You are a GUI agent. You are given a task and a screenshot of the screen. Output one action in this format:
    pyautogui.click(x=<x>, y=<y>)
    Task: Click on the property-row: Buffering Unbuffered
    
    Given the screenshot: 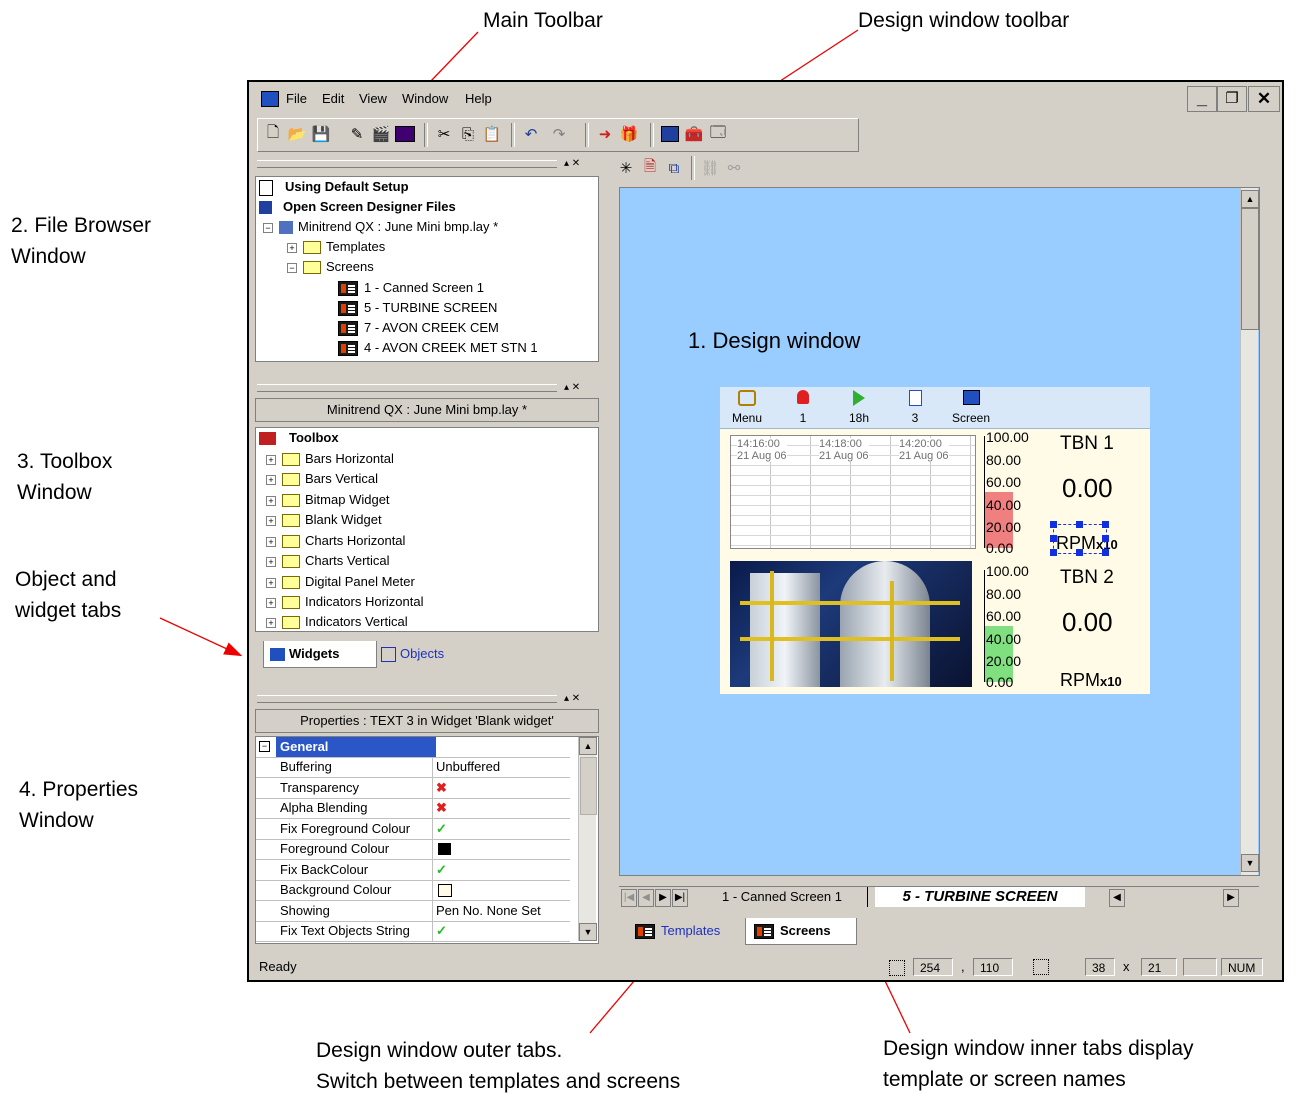 What is the action you would take?
    pyautogui.click(x=413, y=767)
    